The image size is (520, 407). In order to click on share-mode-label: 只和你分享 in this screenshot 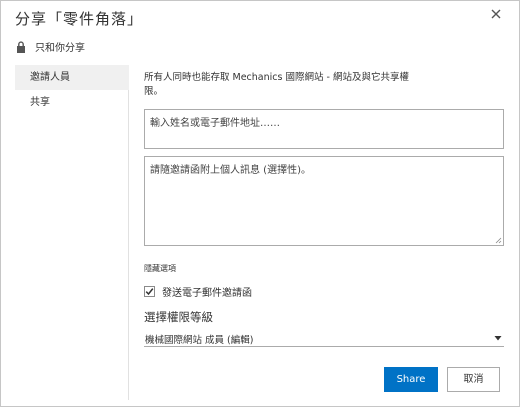, I will do `click(60, 48)`.